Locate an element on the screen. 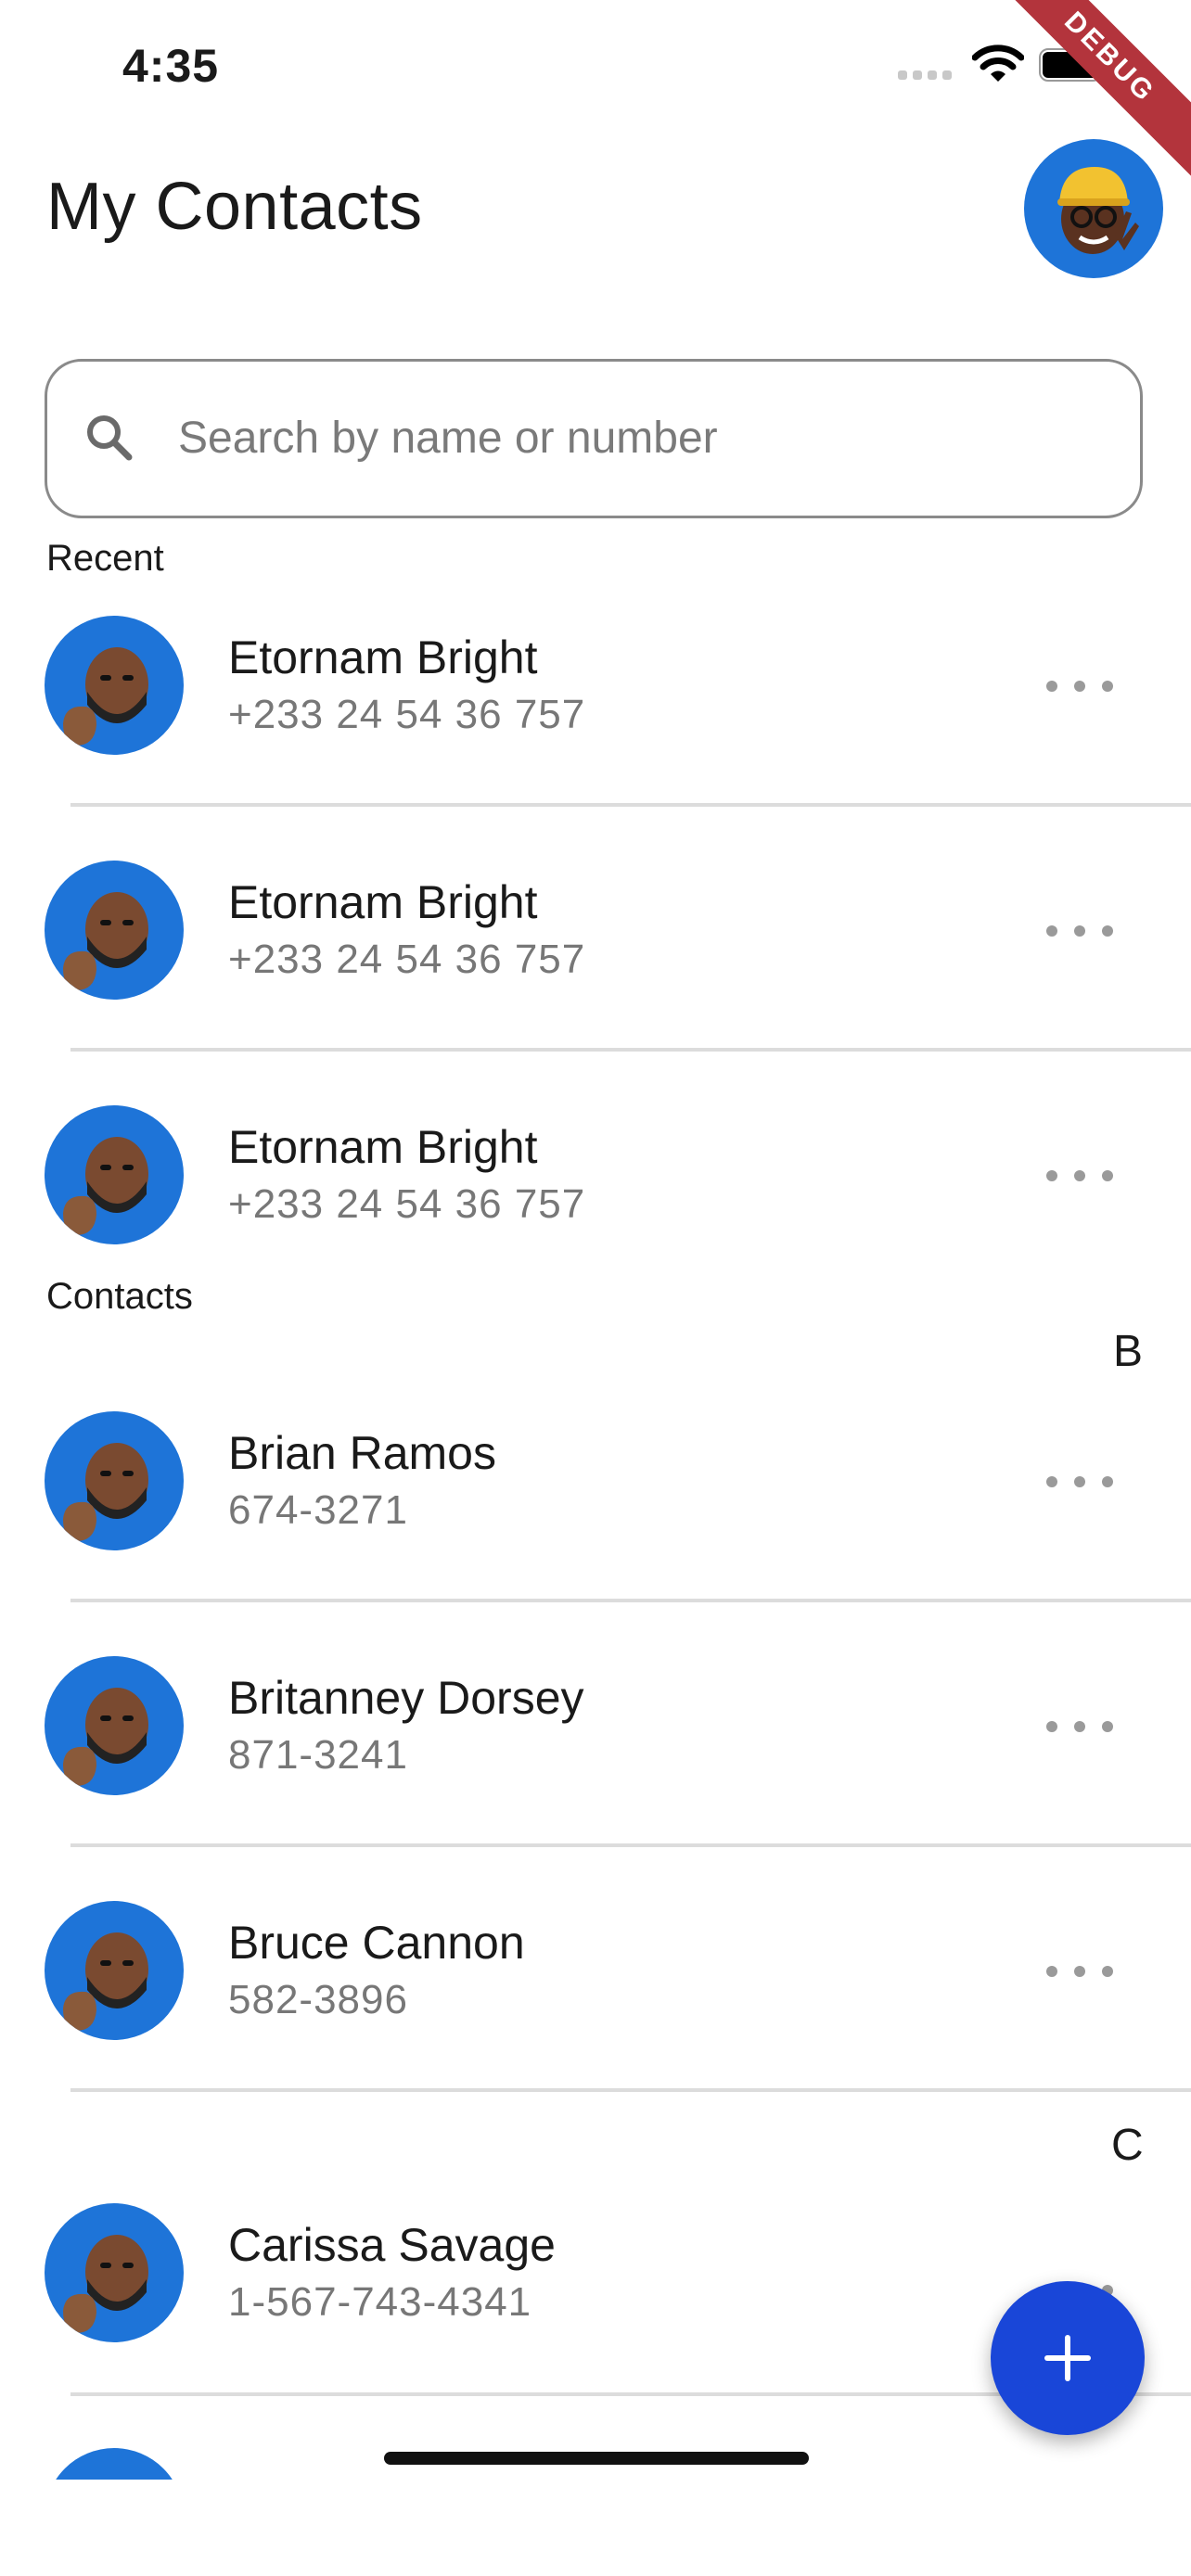 This screenshot has width=1191, height=2576. profile-avatar is located at coordinates (1093, 208).